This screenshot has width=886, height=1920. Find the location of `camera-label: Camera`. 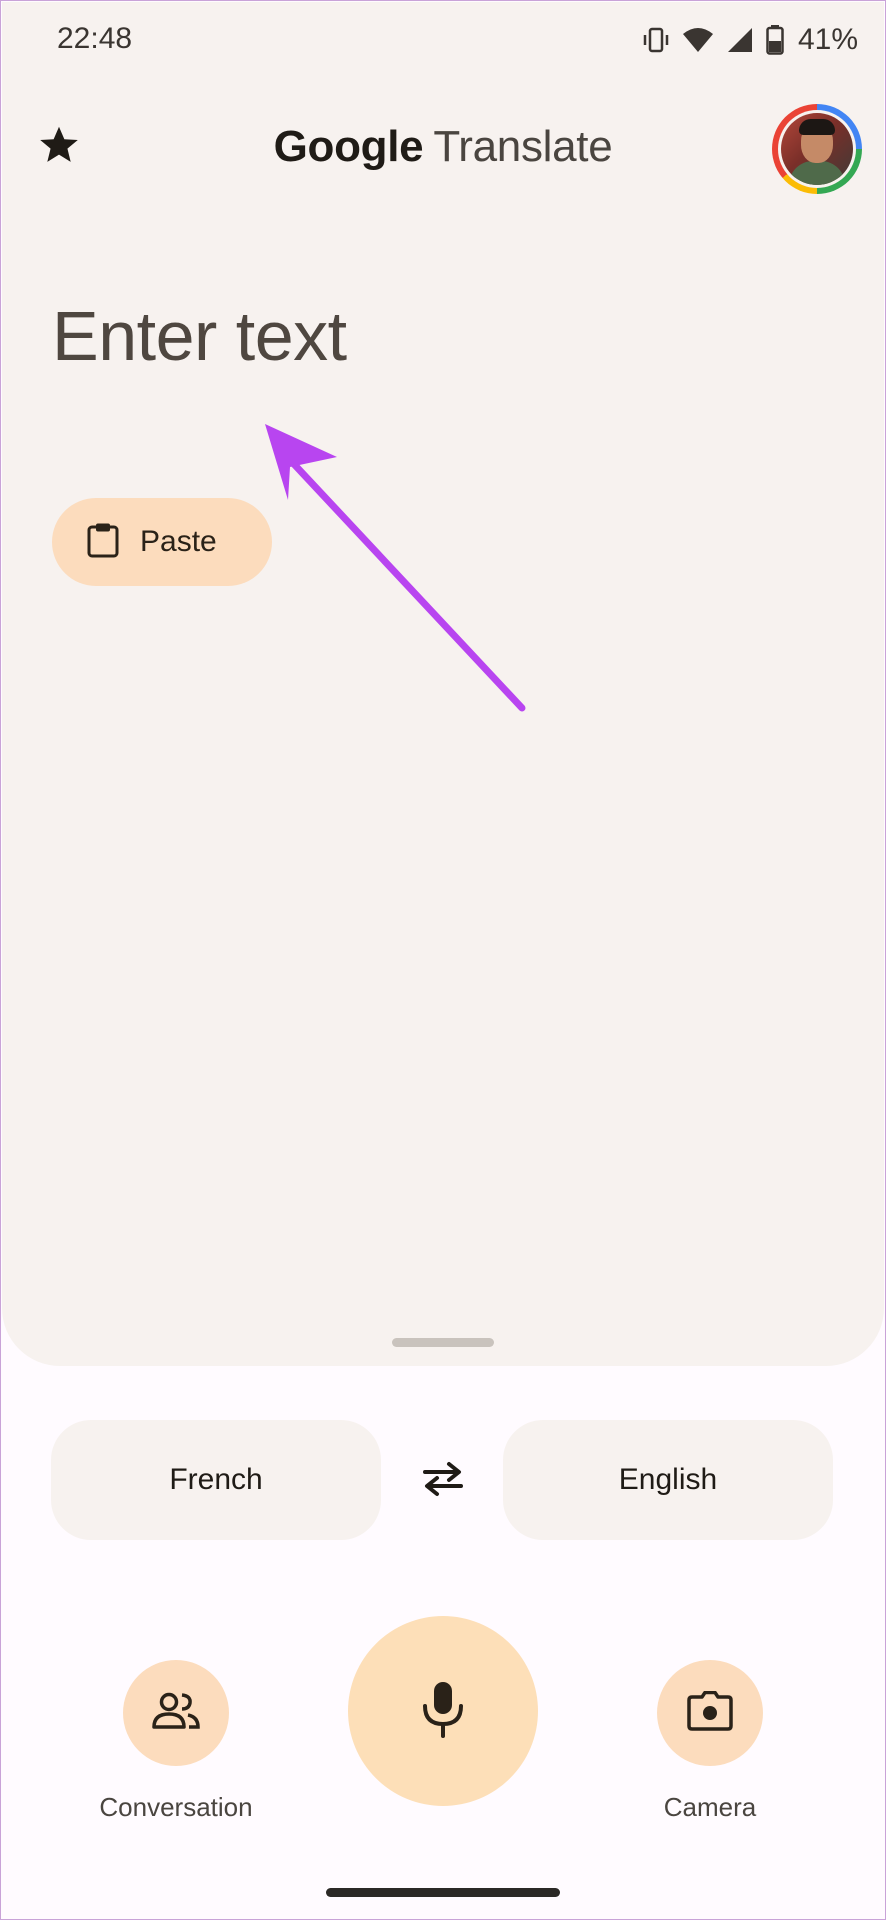

camera-label: Camera is located at coordinates (710, 1807).